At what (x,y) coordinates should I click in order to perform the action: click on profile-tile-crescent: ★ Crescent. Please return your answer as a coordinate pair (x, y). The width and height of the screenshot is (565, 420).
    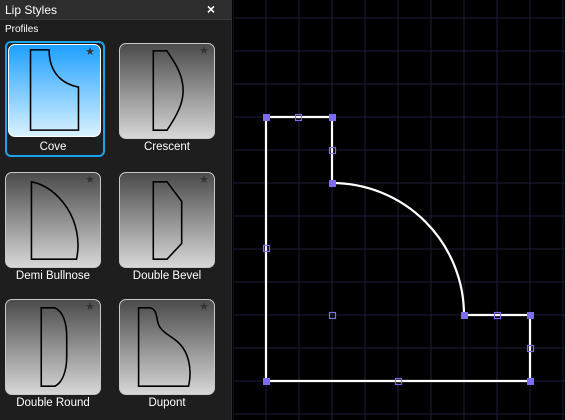
    Looking at the image, I should click on (166, 100).